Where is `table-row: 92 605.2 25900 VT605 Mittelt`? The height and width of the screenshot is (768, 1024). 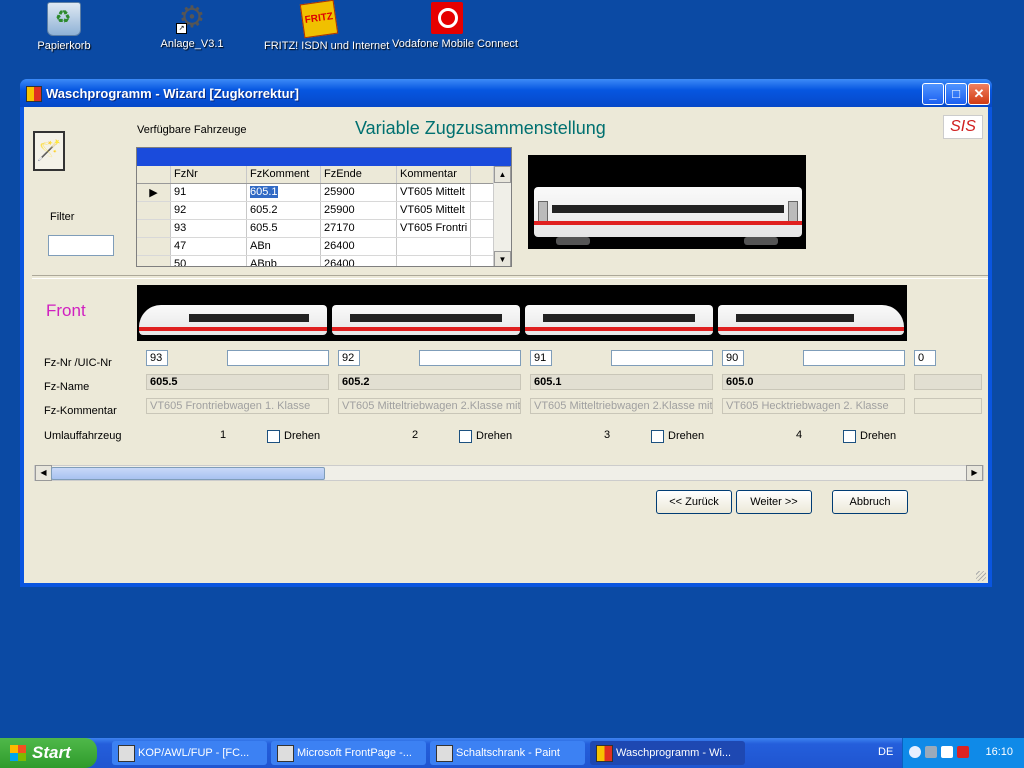 table-row: 92 605.2 25900 VT605 Mittelt is located at coordinates (324, 211).